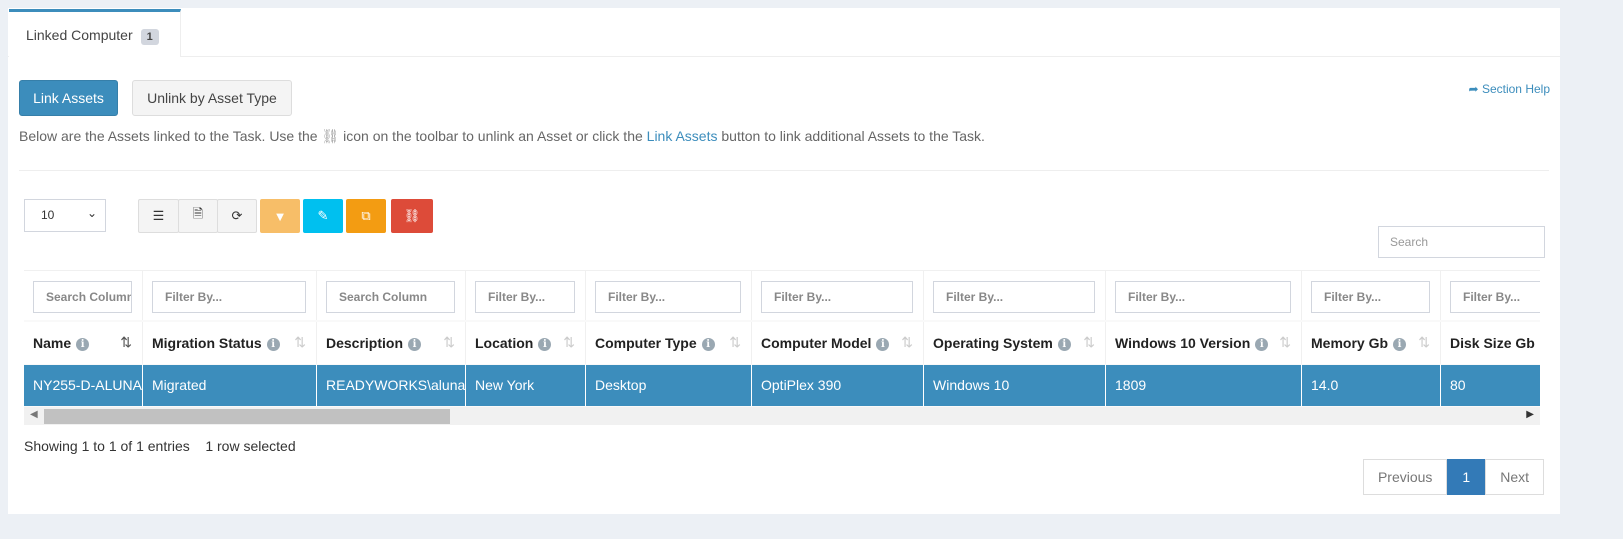  What do you see at coordinates (212, 98) in the screenshot?
I see `unlink-by-asset-type-button: Unlink by Asset Type` at bounding box center [212, 98].